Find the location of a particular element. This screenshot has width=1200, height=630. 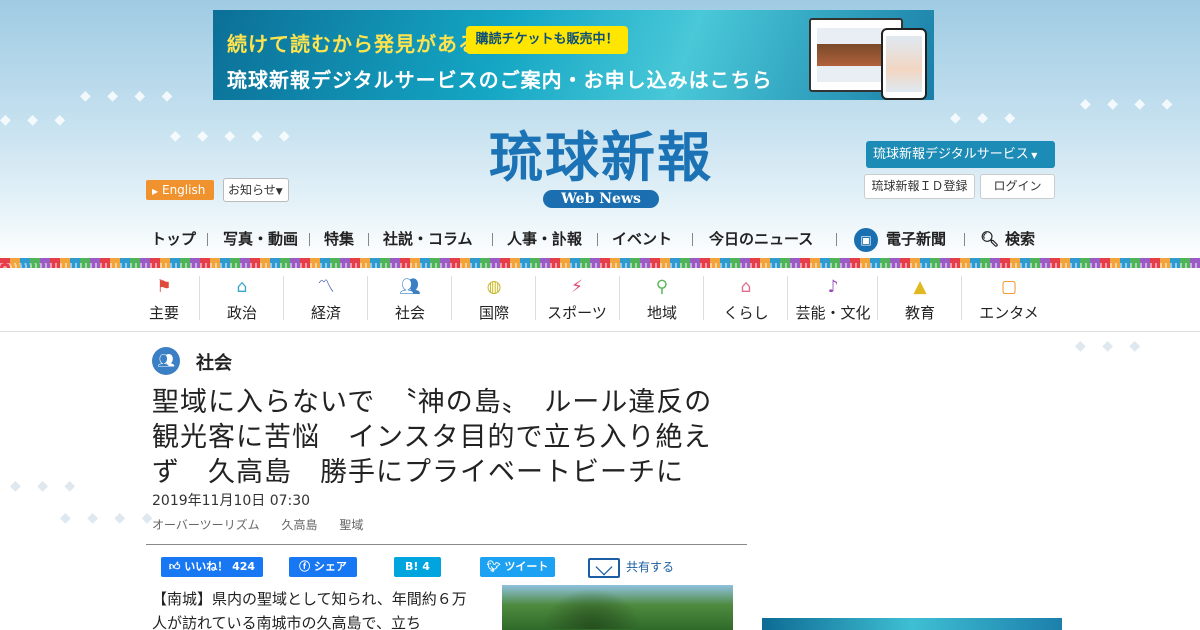

tweet-label: ツイート is located at coordinates (526, 566).